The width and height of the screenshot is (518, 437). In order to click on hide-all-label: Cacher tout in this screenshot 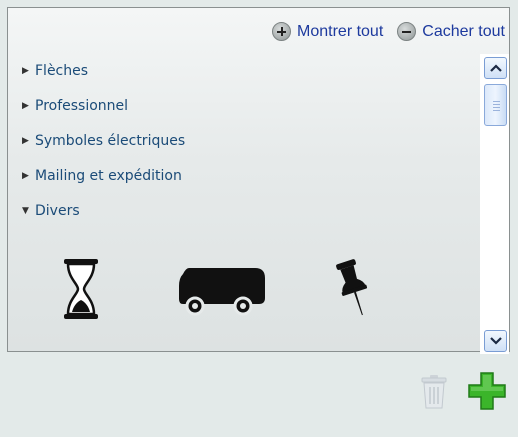, I will do `click(463, 31)`.